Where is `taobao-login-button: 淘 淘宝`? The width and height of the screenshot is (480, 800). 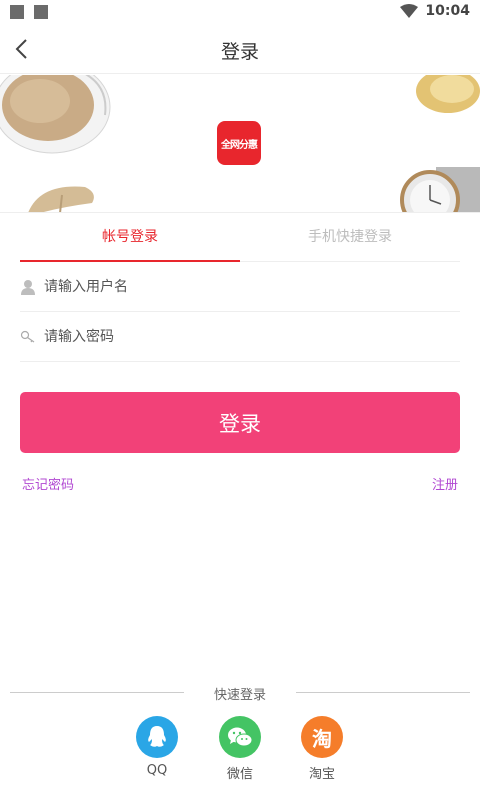 taobao-login-button: 淘 淘宝 is located at coordinates (322, 749).